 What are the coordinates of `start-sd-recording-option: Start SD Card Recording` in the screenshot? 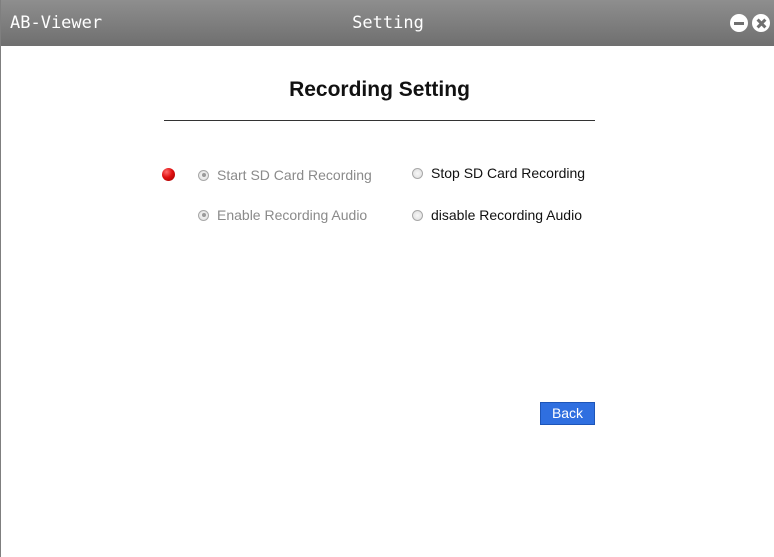 It's located at (285, 175).